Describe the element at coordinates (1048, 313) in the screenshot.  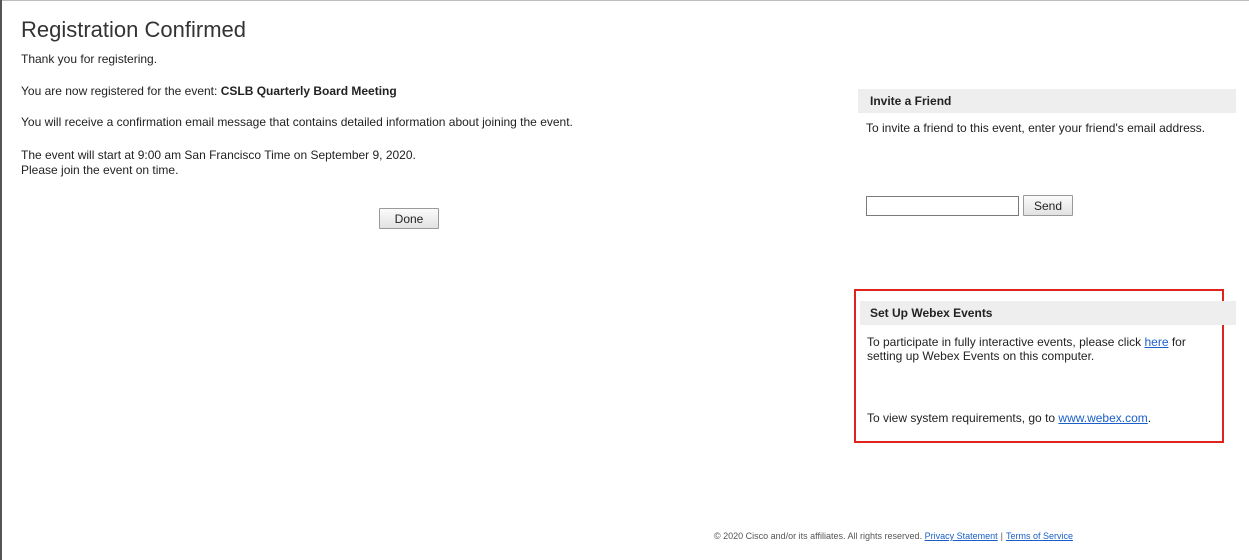
I see `webex-setup-header: Set Up Webex Events` at that location.